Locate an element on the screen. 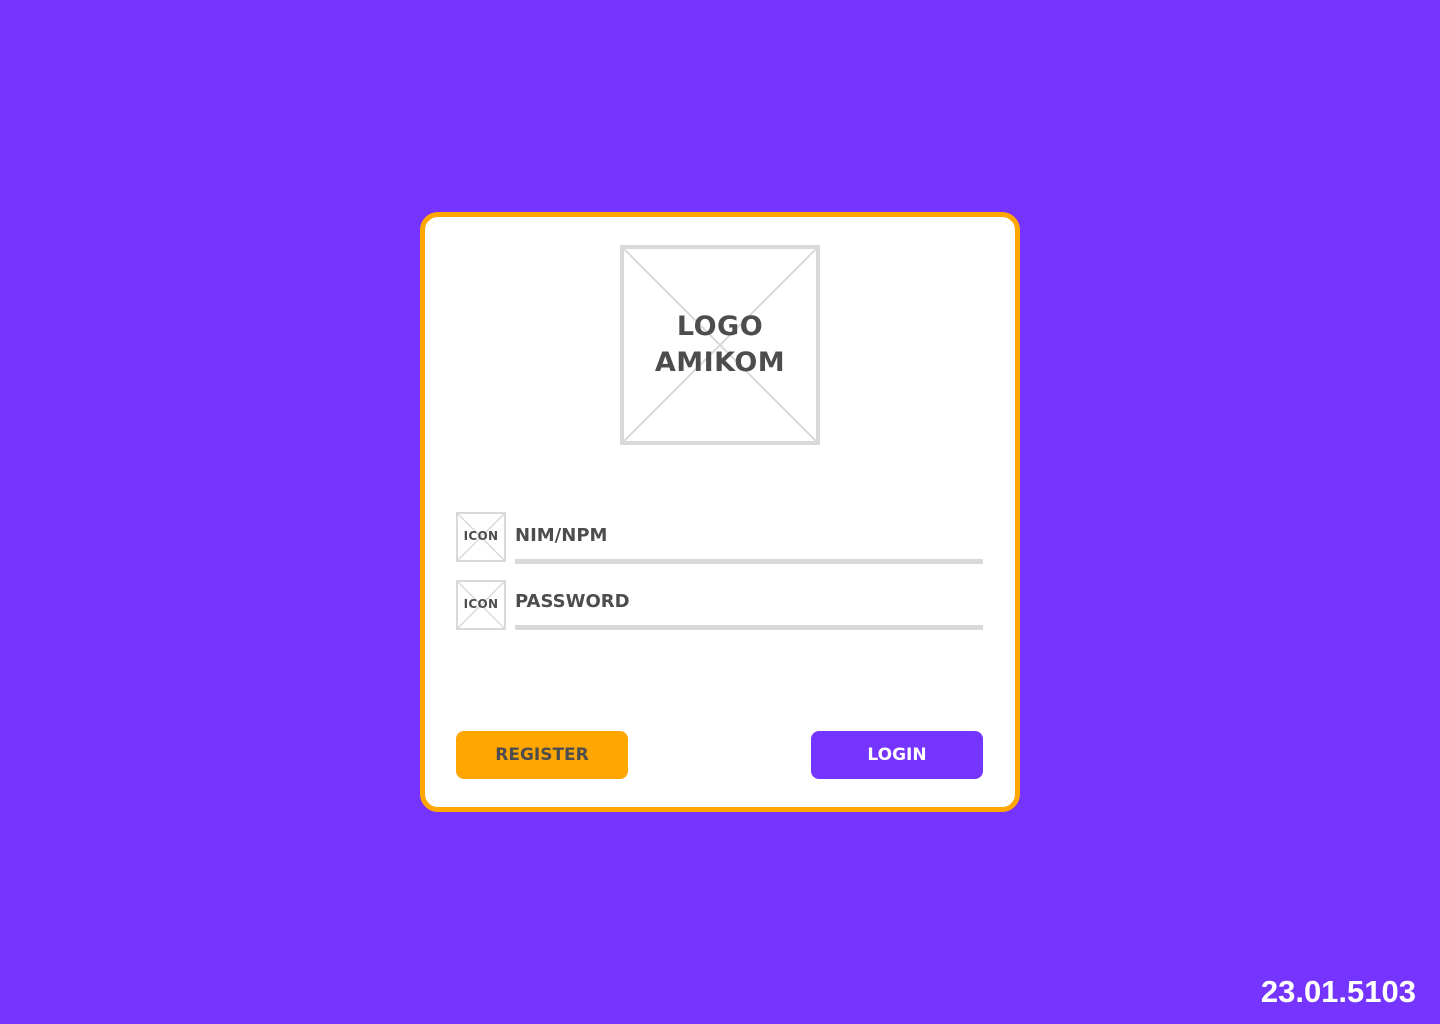 This screenshot has width=1440, height=1024. nim-icon: ICON is located at coordinates (481, 537).